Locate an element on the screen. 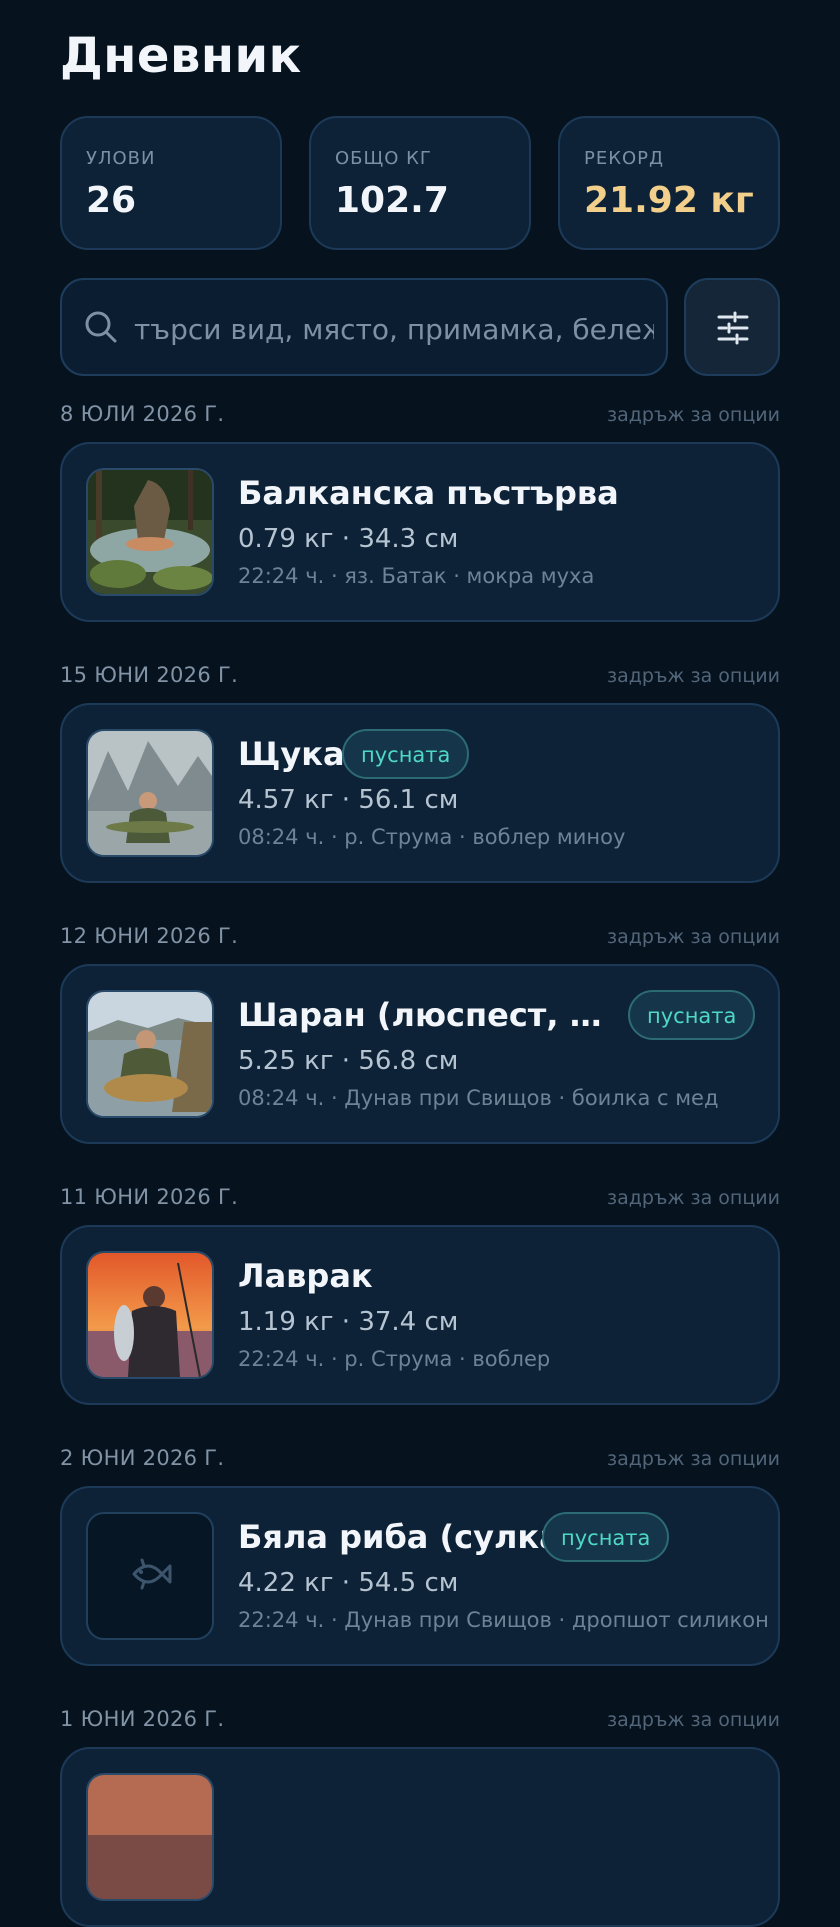  stat-label: ОБЩО КГ is located at coordinates (383, 158).